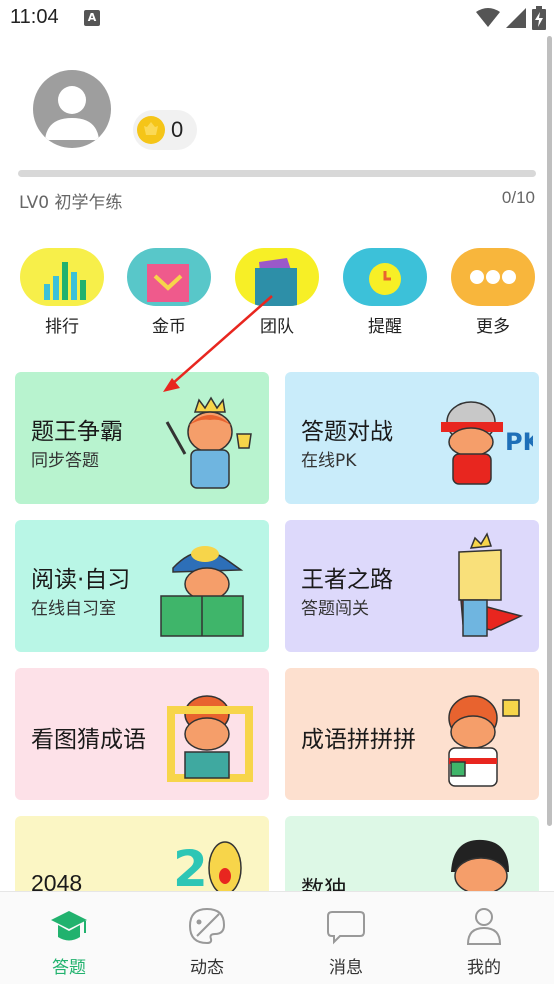  What do you see at coordinates (177, 129) in the screenshot?
I see `coin-count: 0` at bounding box center [177, 129].